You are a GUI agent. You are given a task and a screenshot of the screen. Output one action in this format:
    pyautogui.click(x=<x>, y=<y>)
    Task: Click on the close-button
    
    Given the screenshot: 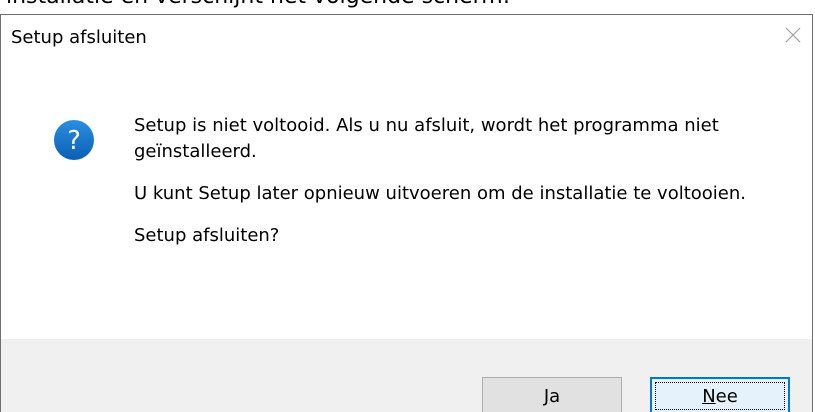 What is the action you would take?
    pyautogui.click(x=793, y=35)
    